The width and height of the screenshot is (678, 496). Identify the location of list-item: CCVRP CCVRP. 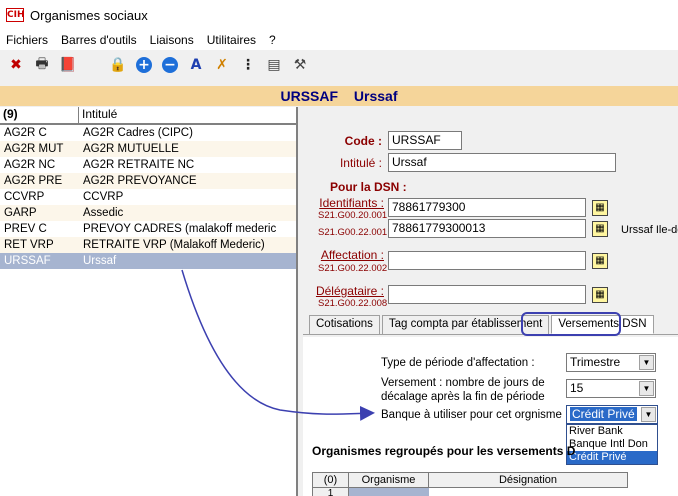
(148, 197).